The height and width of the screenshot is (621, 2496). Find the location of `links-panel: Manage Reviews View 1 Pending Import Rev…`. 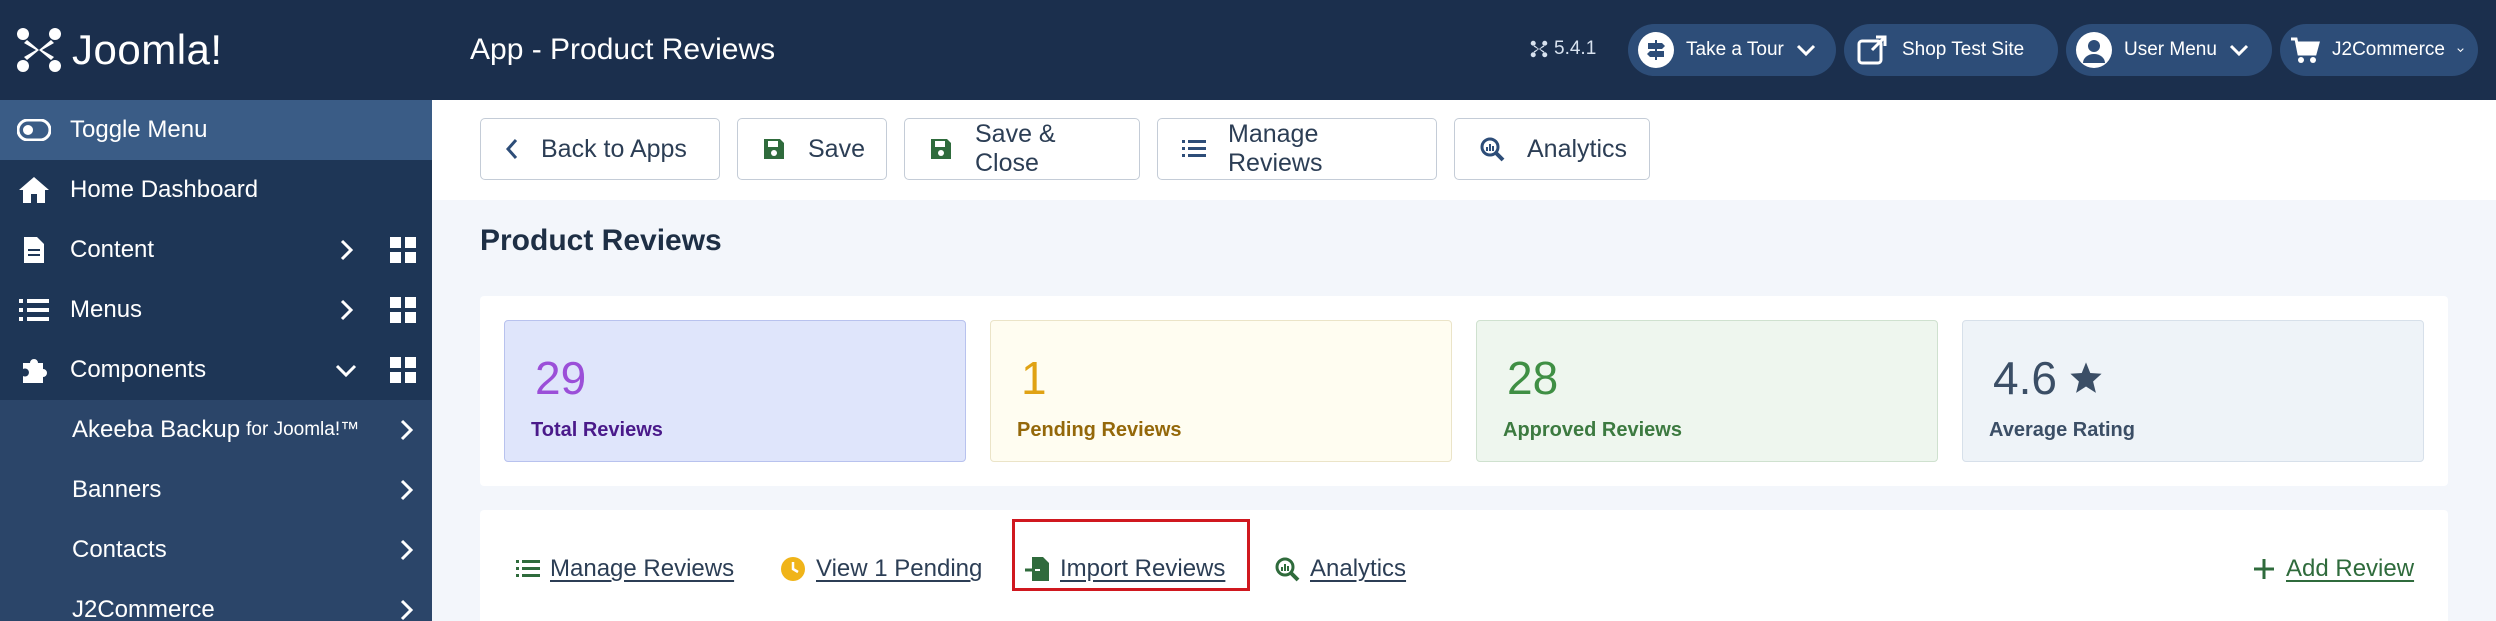

links-panel: Manage Reviews View 1 Pending Import Rev… is located at coordinates (1464, 565).